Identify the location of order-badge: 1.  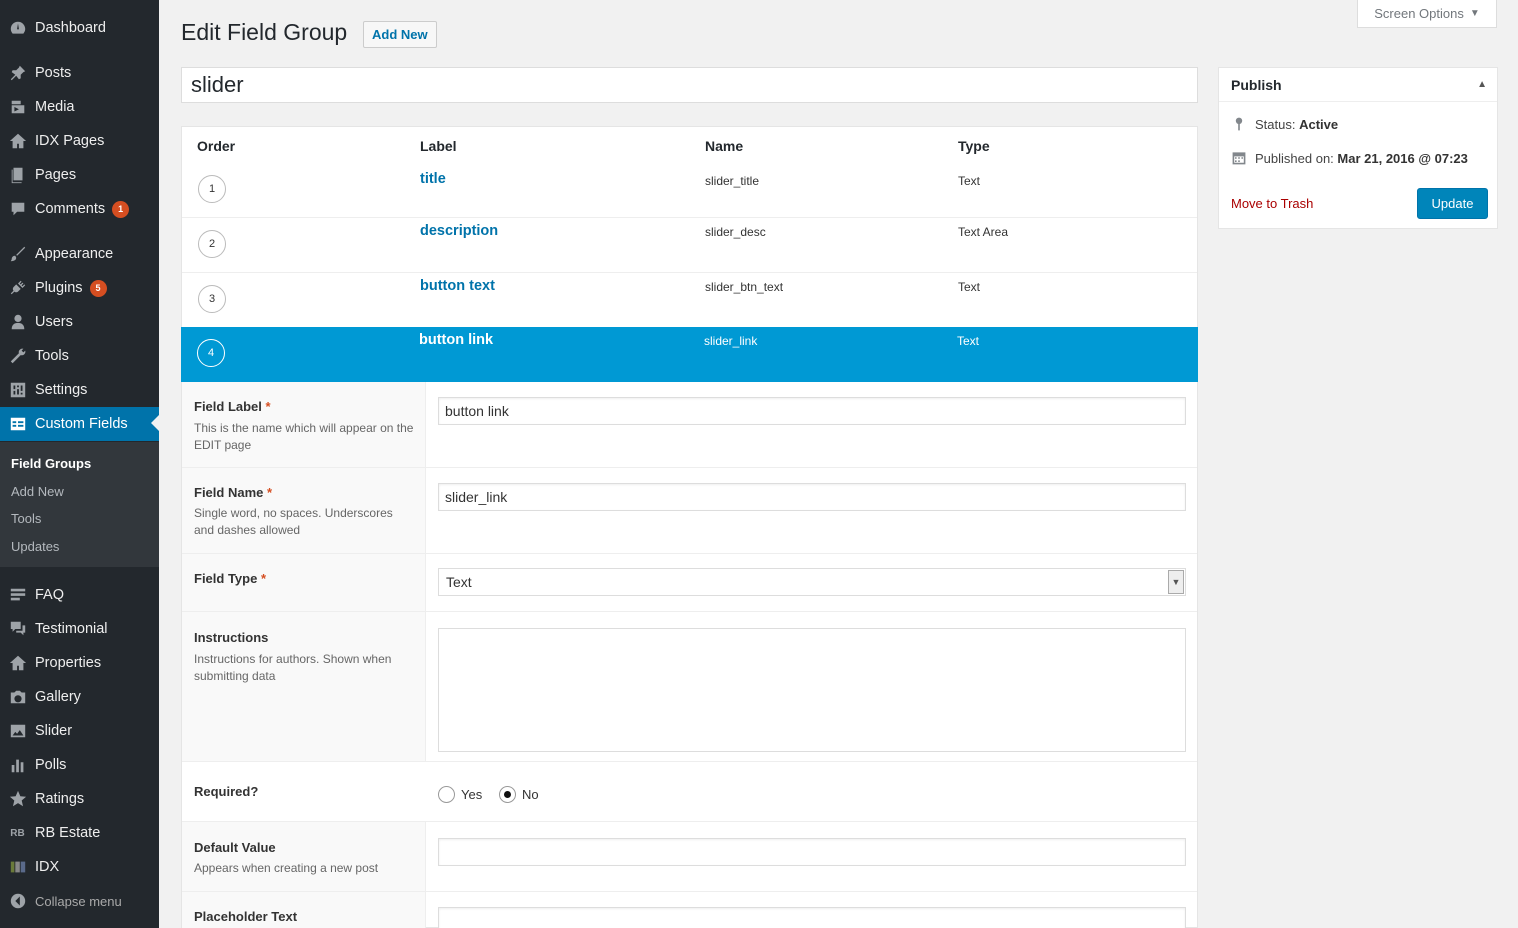
(212, 189).